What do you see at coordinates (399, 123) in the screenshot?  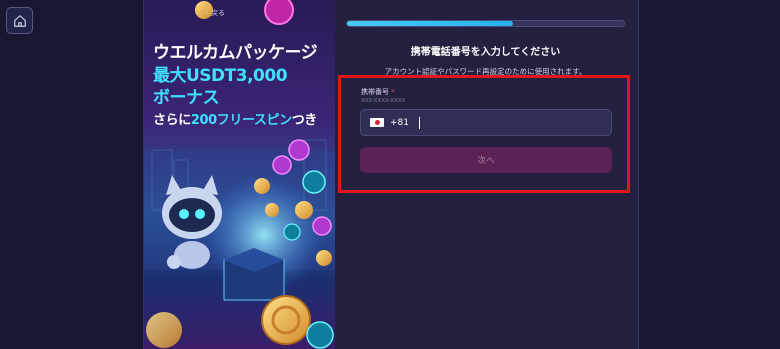 I see `dial-code: +81` at bounding box center [399, 123].